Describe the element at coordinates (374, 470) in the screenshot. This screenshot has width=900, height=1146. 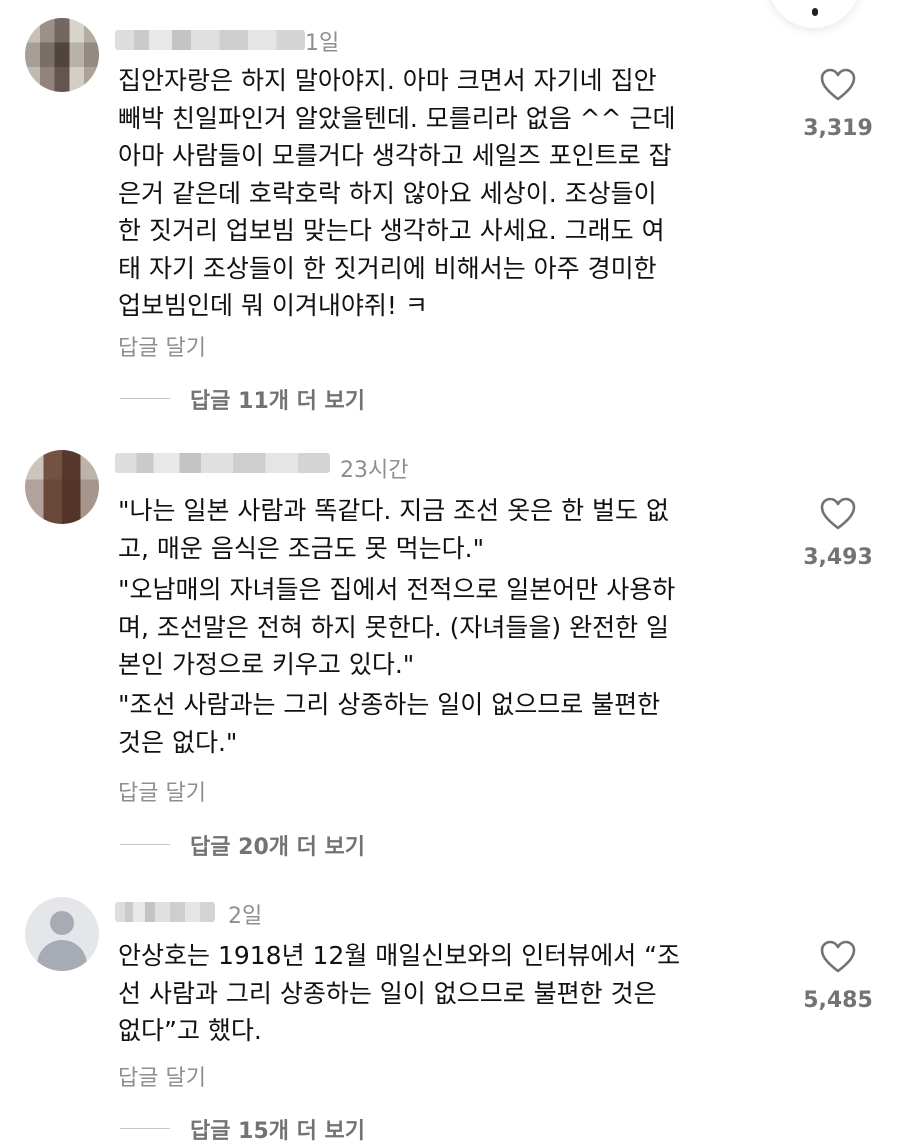
I see `comment-timestamp: 23시간` at that location.